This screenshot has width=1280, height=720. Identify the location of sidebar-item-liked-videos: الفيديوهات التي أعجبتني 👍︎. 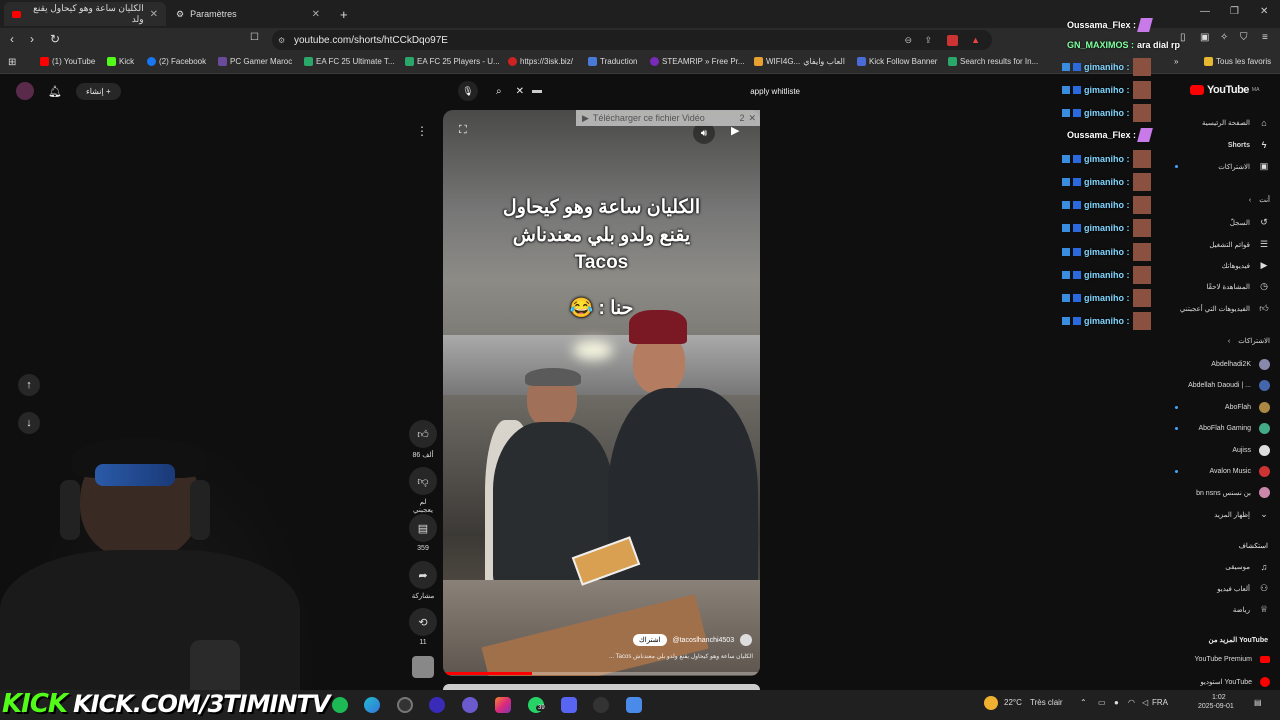
(1225, 308).